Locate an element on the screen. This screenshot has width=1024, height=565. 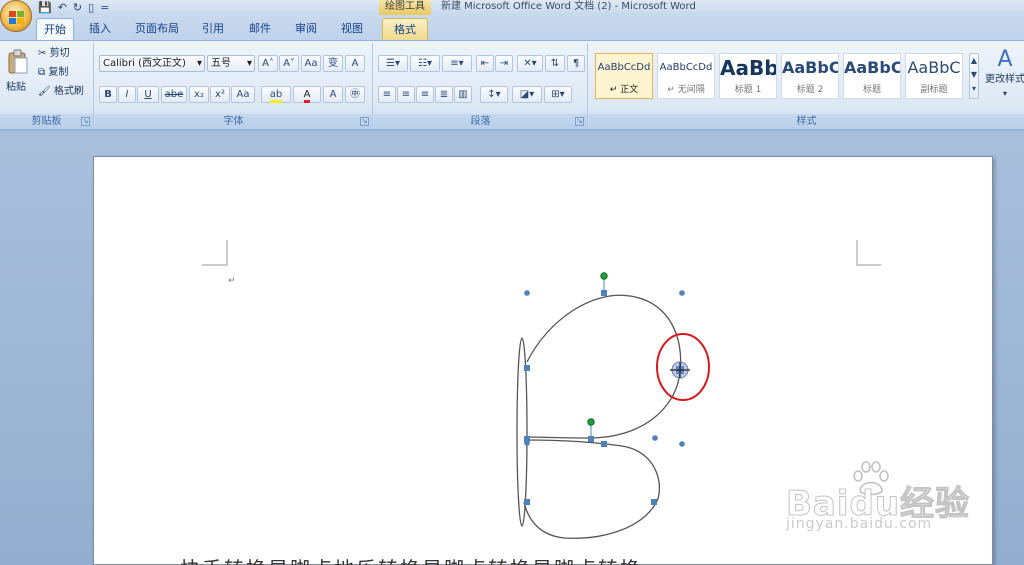
watermark-url: jingyan.baidu.com is located at coordinates (859, 524).